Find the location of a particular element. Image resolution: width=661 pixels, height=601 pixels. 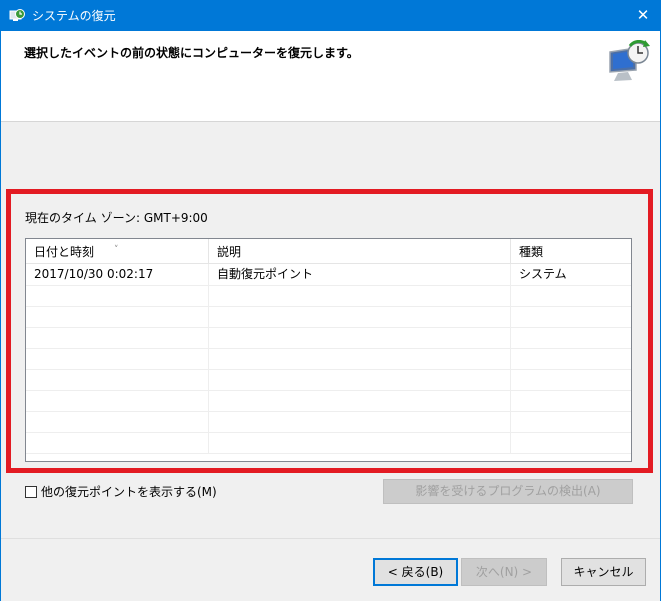

system-restore-monitor-icon is located at coordinates (629, 60).